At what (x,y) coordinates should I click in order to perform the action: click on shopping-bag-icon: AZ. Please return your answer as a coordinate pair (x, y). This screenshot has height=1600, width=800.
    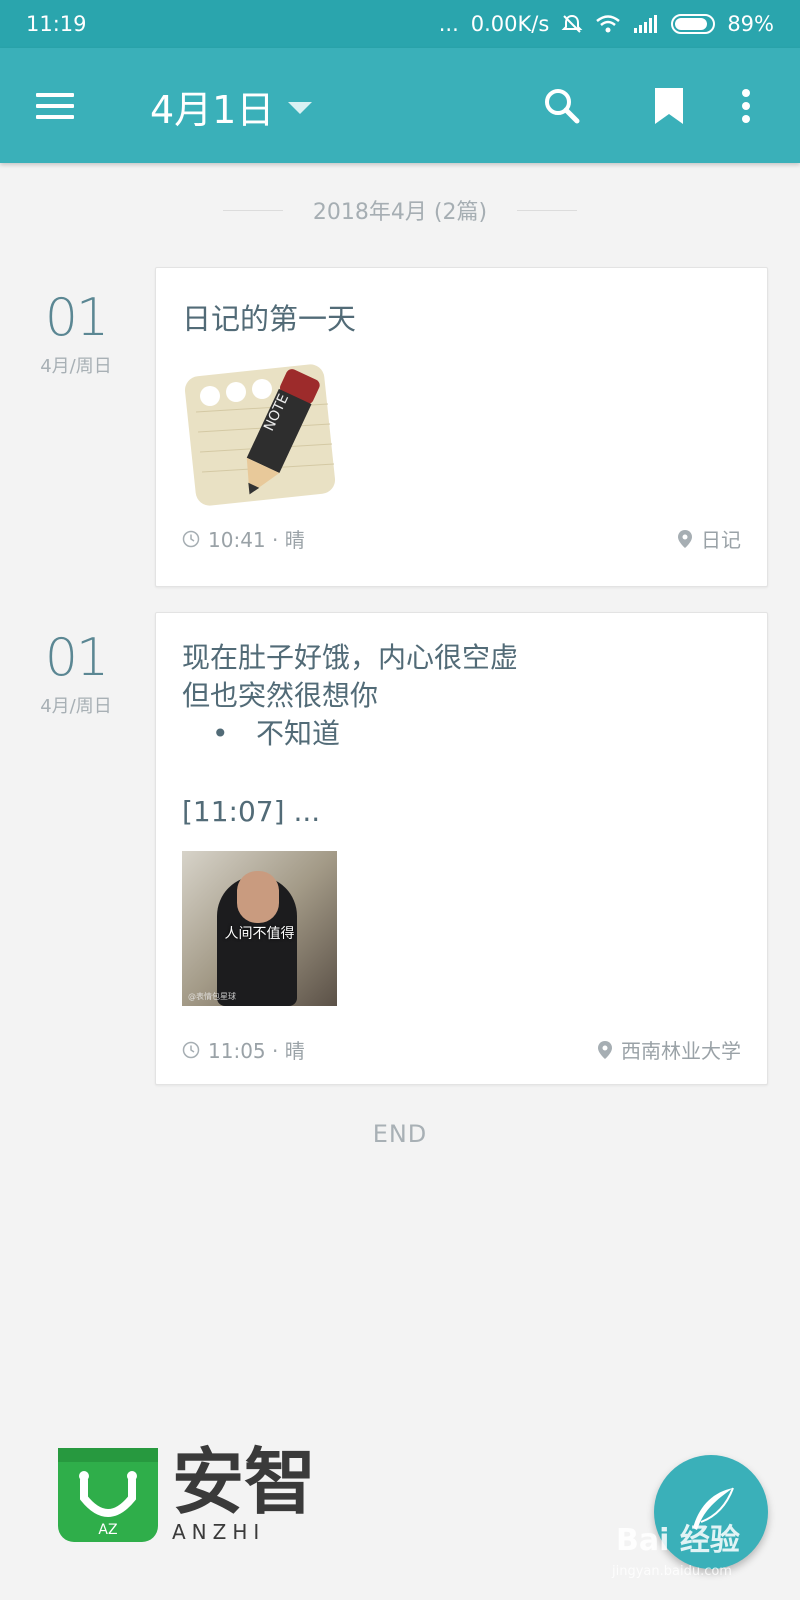
    Looking at the image, I should click on (108, 1495).